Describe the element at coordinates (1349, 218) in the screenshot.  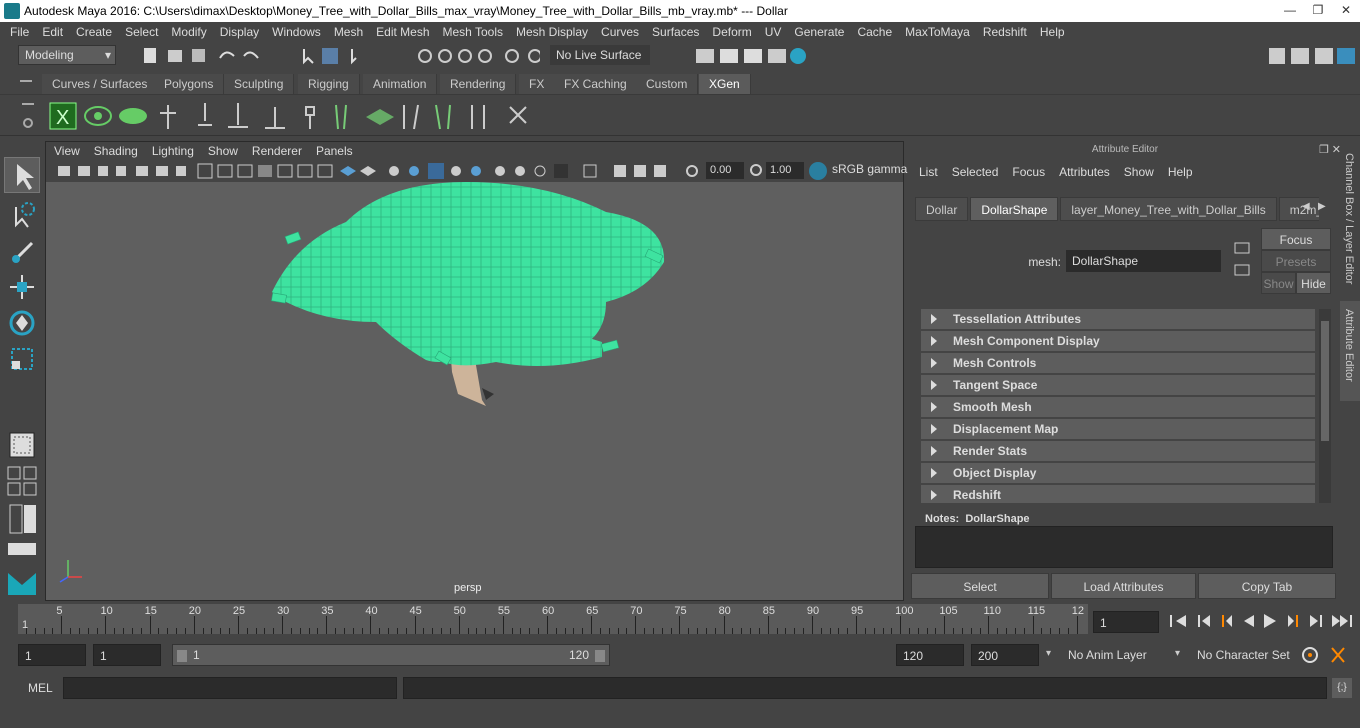
I see `tab-channel-box: Channel Box / Layer Editor` at that location.